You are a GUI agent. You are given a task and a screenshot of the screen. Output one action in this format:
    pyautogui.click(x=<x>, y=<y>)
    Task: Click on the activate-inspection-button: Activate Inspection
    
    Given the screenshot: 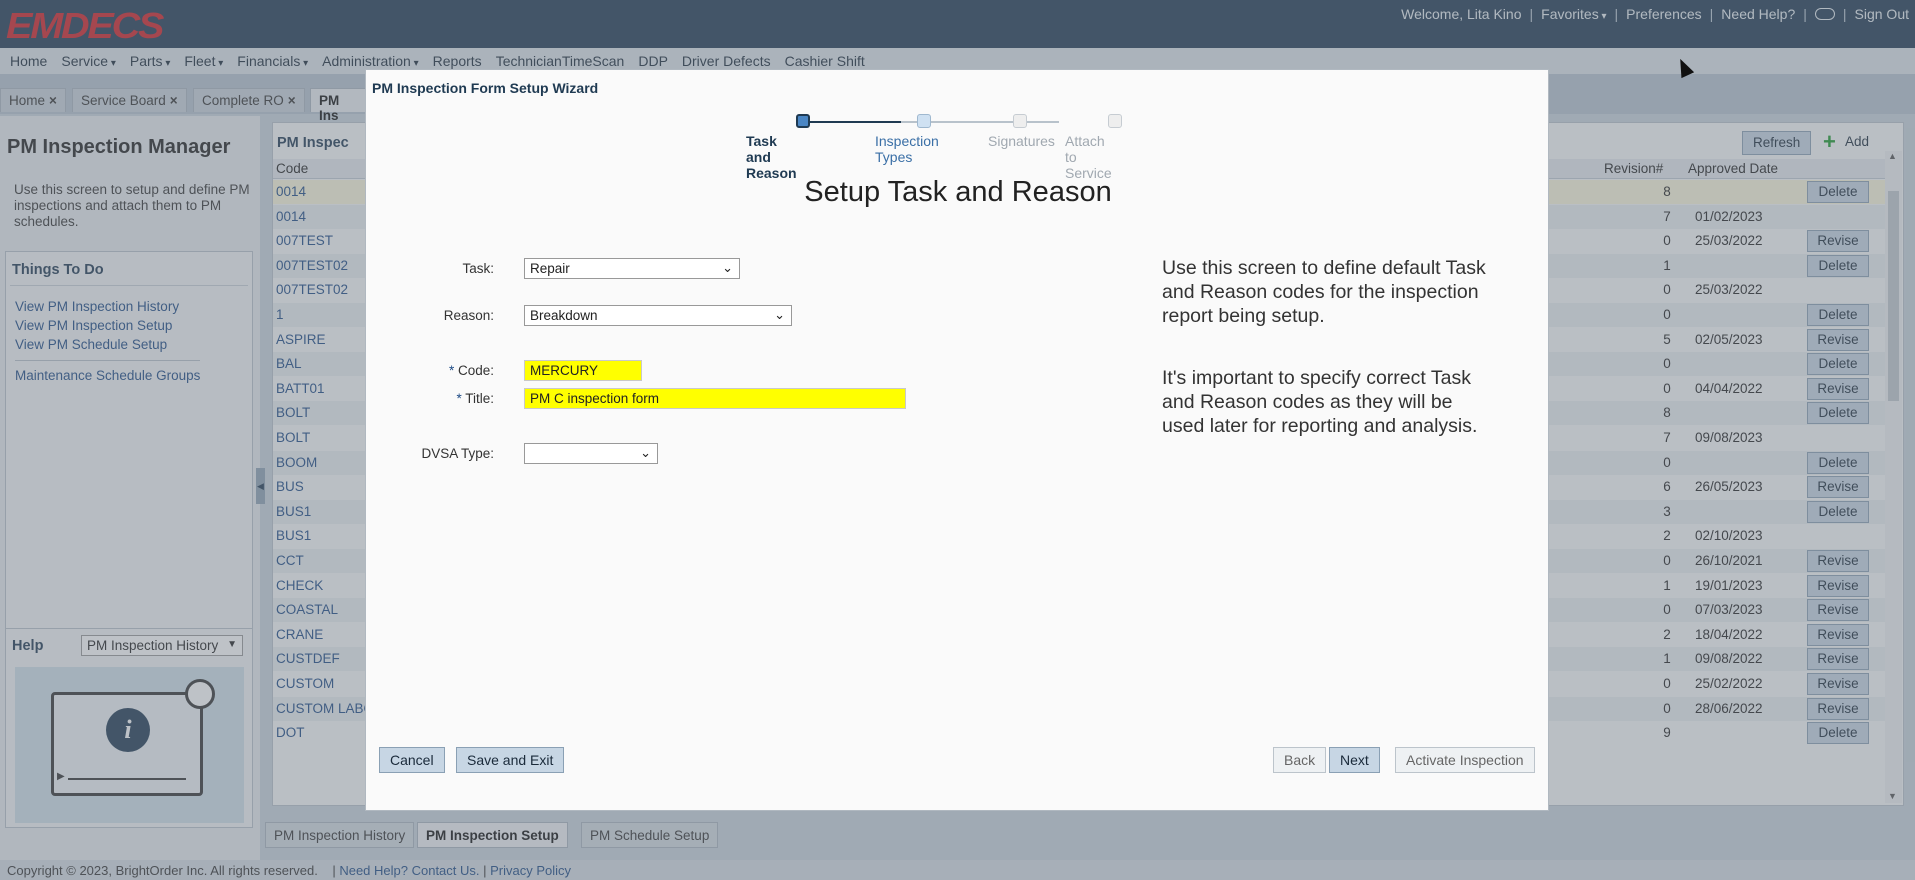 What is the action you would take?
    pyautogui.click(x=1465, y=760)
    